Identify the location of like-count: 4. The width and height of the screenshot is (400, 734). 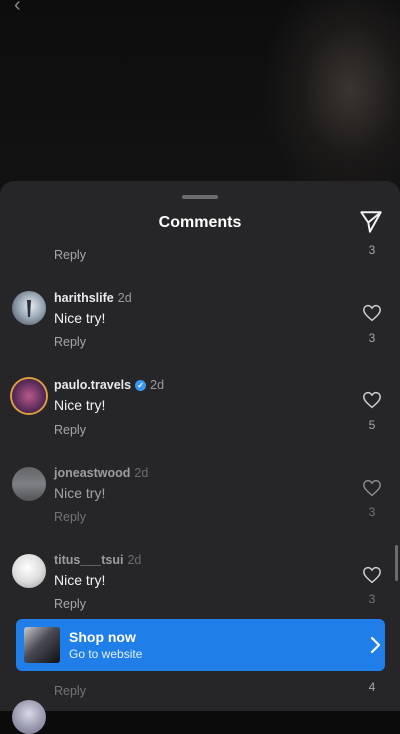
(372, 687).